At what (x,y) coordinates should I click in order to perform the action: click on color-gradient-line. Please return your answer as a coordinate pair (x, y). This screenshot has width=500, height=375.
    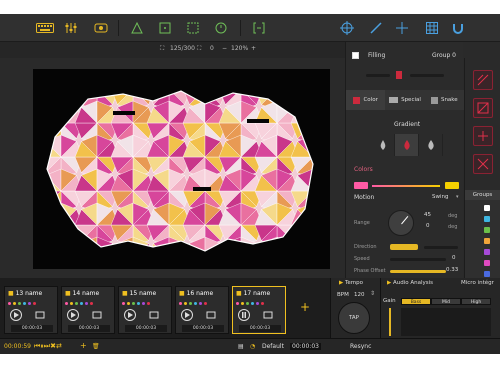
    Looking at the image, I should click on (406, 186).